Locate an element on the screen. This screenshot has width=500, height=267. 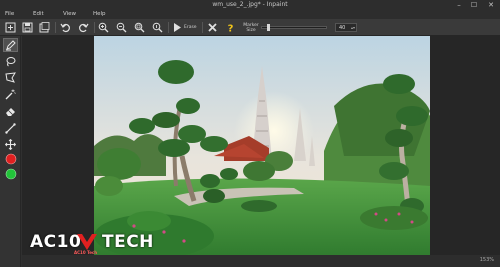
menu-file: File is located at coordinates (9, 14).